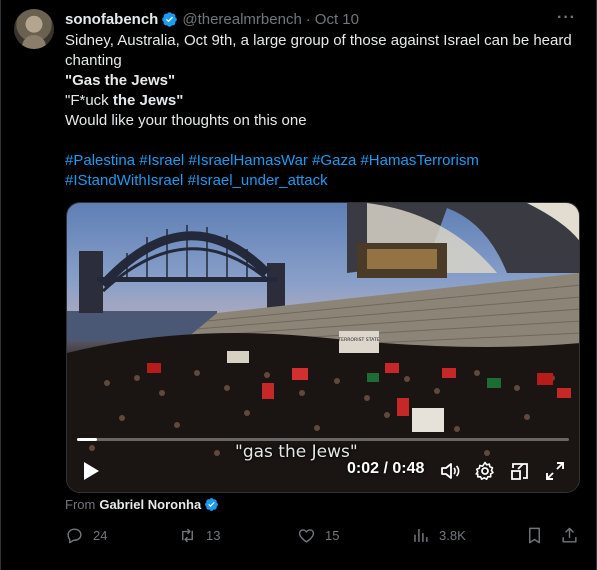 The height and width of the screenshot is (570, 597). I want to click on hashtag-link: #Israel, so click(161, 160).